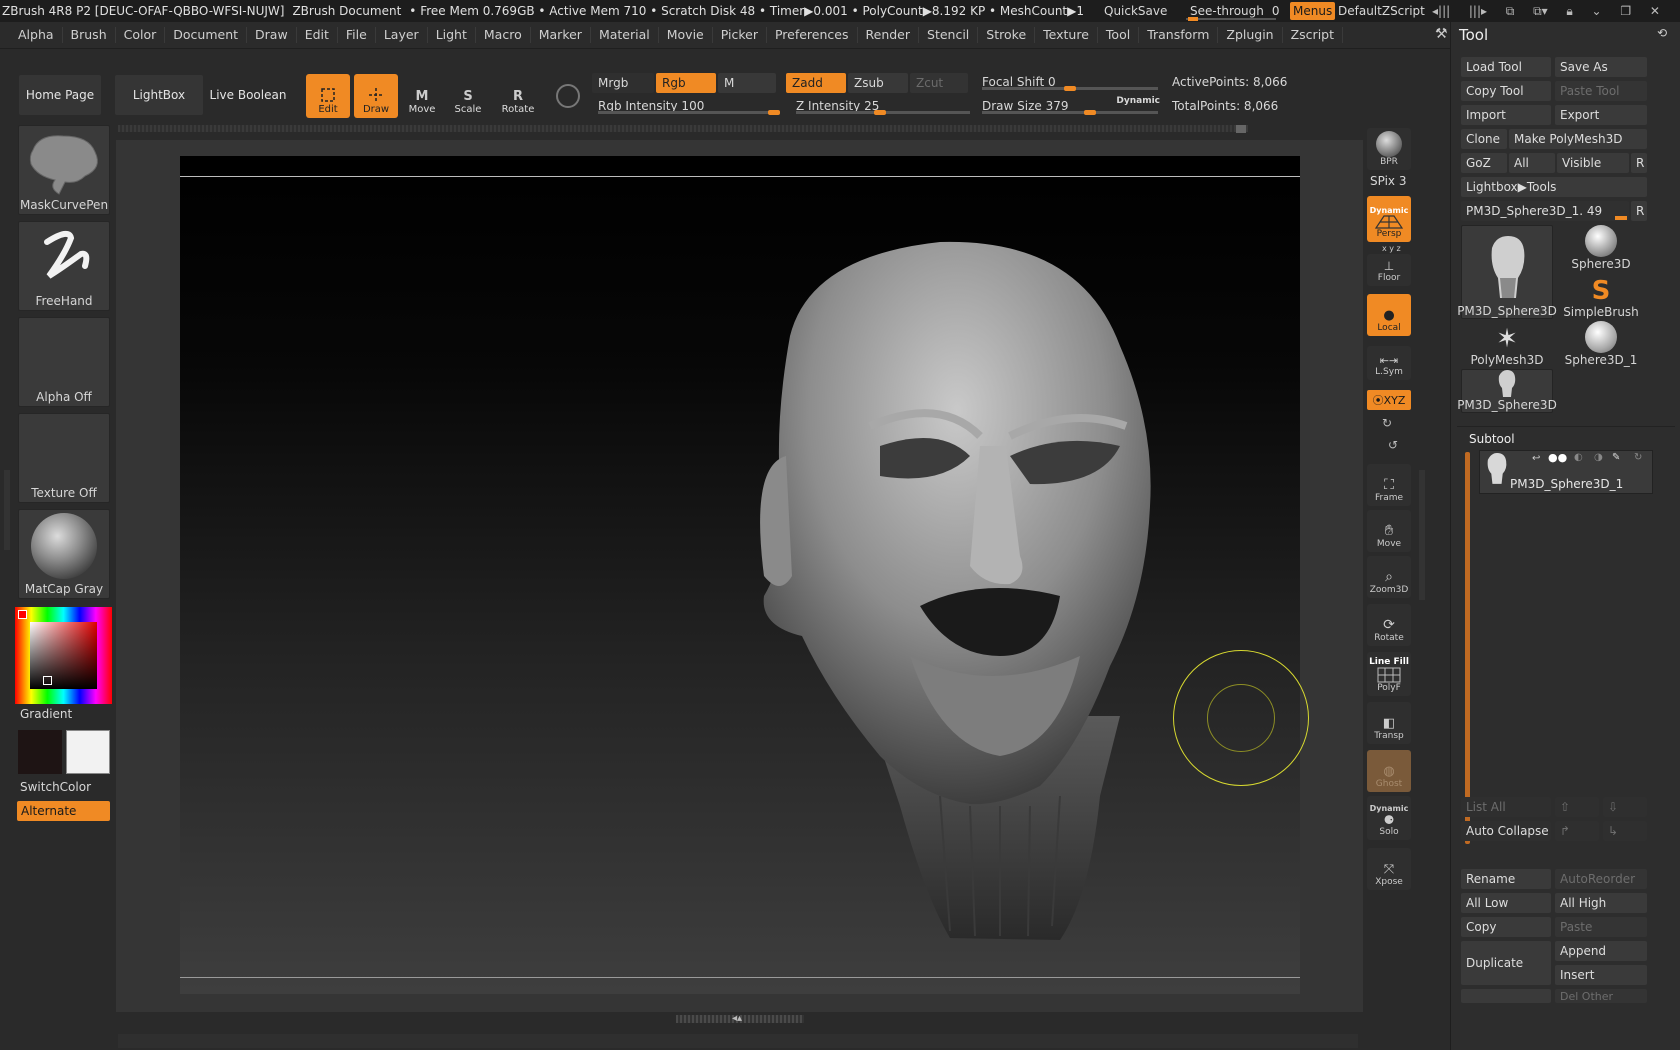 The height and width of the screenshot is (1050, 1680). Describe the element at coordinates (357, 35) in the screenshot. I see `menu-file: File` at that location.